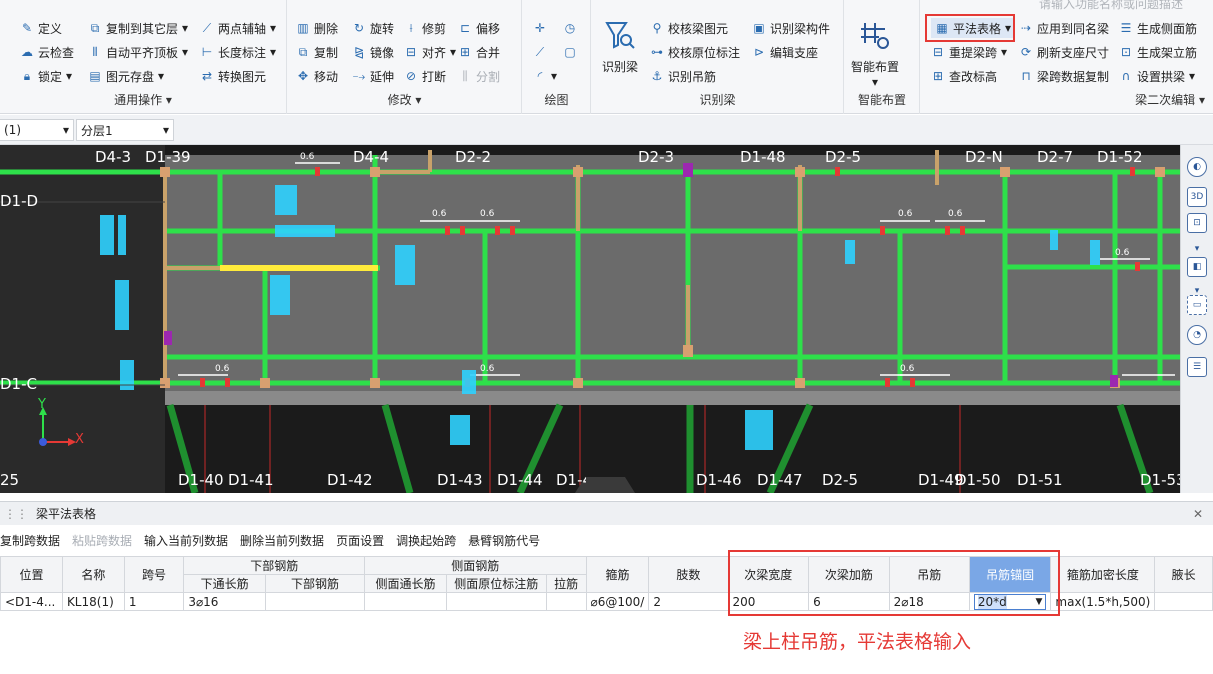  I want to click on recognize-beam-member-button: ▣ 识别梁构件, so click(791, 28).